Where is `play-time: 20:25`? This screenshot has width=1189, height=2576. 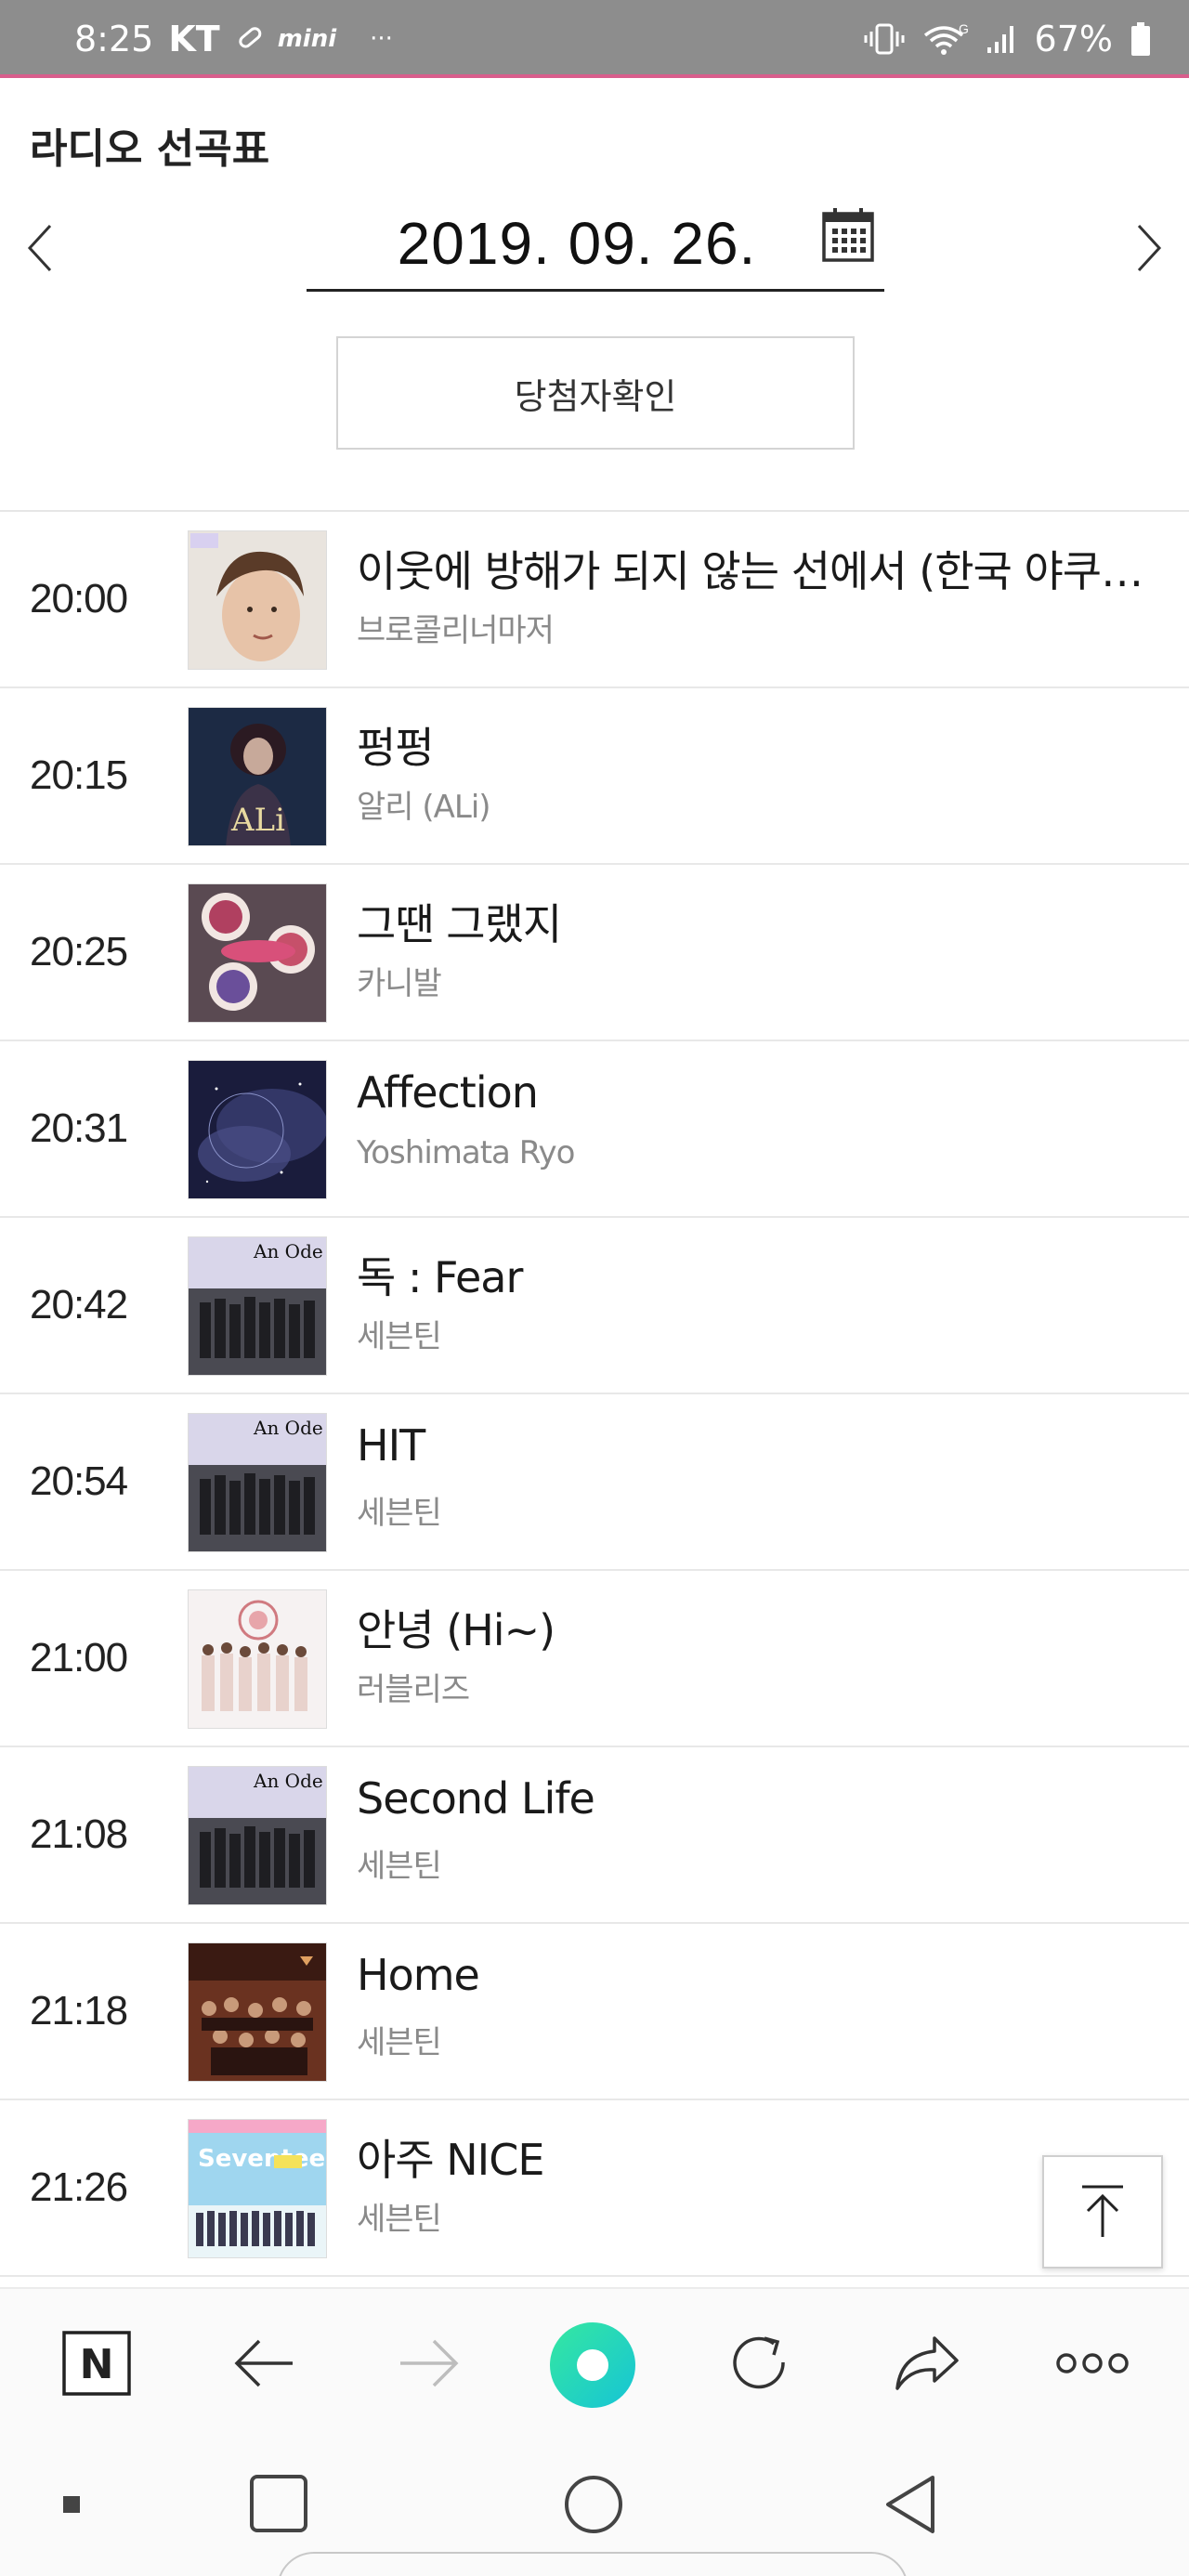
play-time: 20:25 is located at coordinates (79, 951).